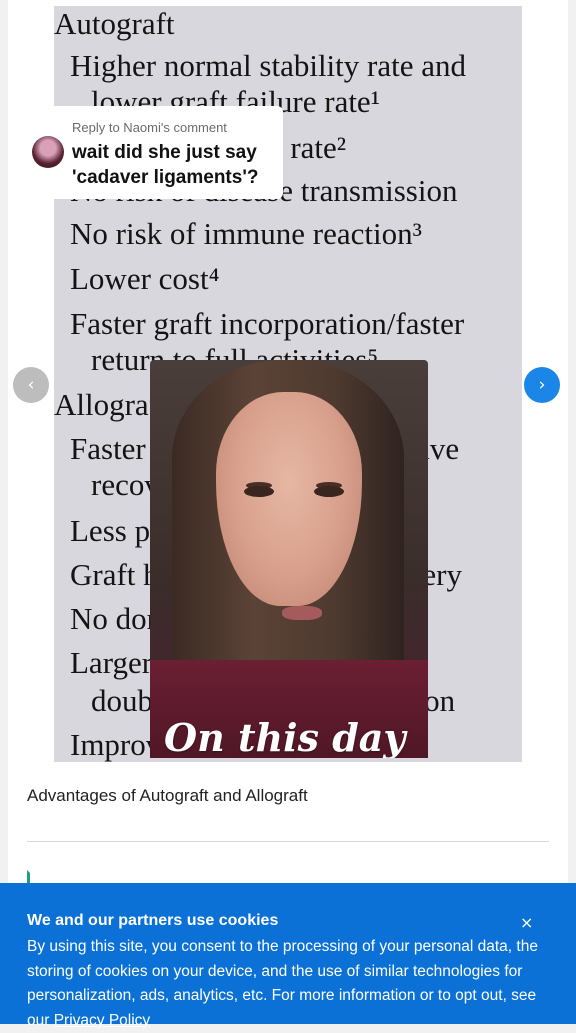 The image size is (576, 1033). Describe the element at coordinates (285, 736) in the screenshot. I see `video-overlay-text: On this day` at that location.